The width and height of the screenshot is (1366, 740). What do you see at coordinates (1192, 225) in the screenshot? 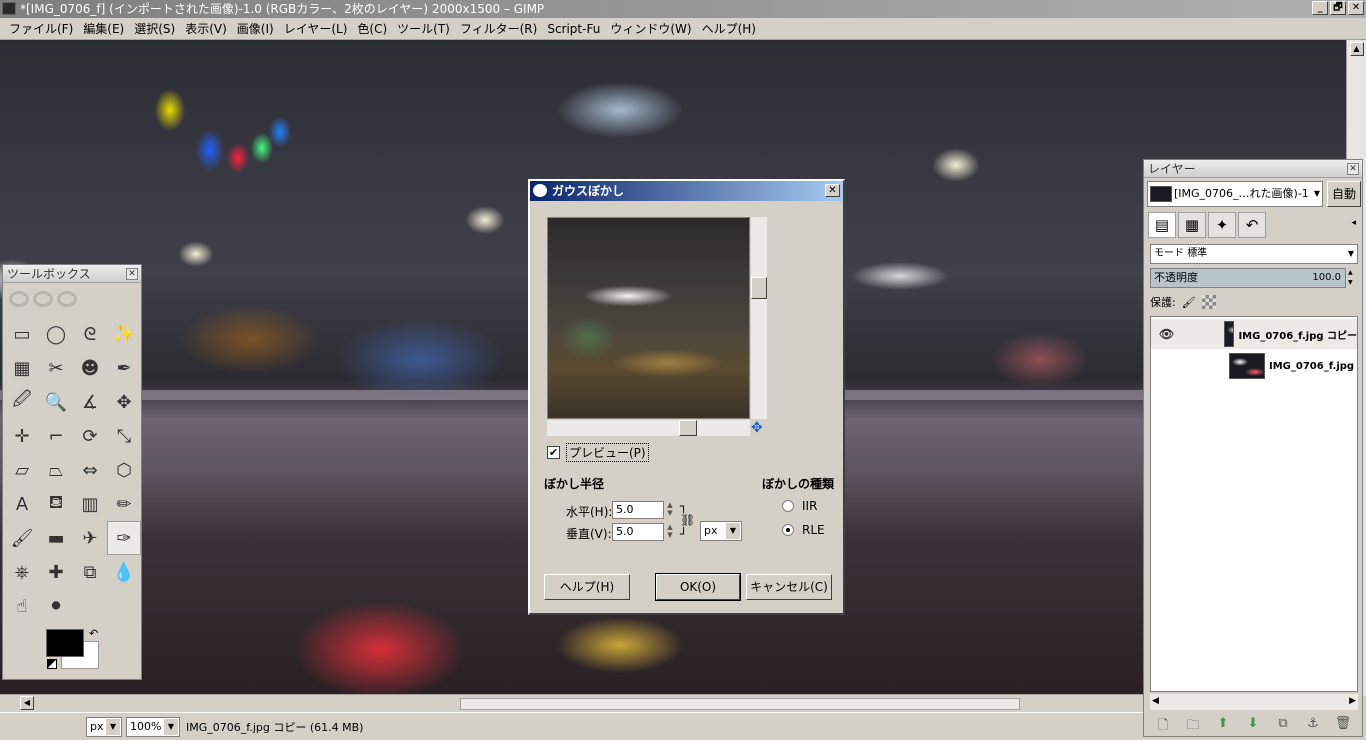
I see `channels-tab-icon: ▦` at bounding box center [1192, 225].